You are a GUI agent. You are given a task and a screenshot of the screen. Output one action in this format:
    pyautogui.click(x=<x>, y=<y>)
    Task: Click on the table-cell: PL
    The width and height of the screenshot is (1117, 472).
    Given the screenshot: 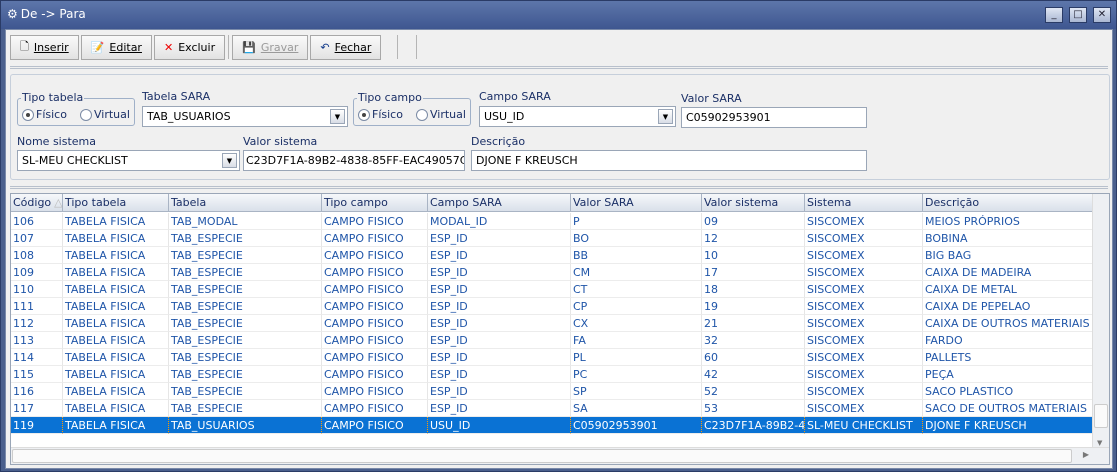 What is the action you would take?
    pyautogui.click(x=636, y=357)
    